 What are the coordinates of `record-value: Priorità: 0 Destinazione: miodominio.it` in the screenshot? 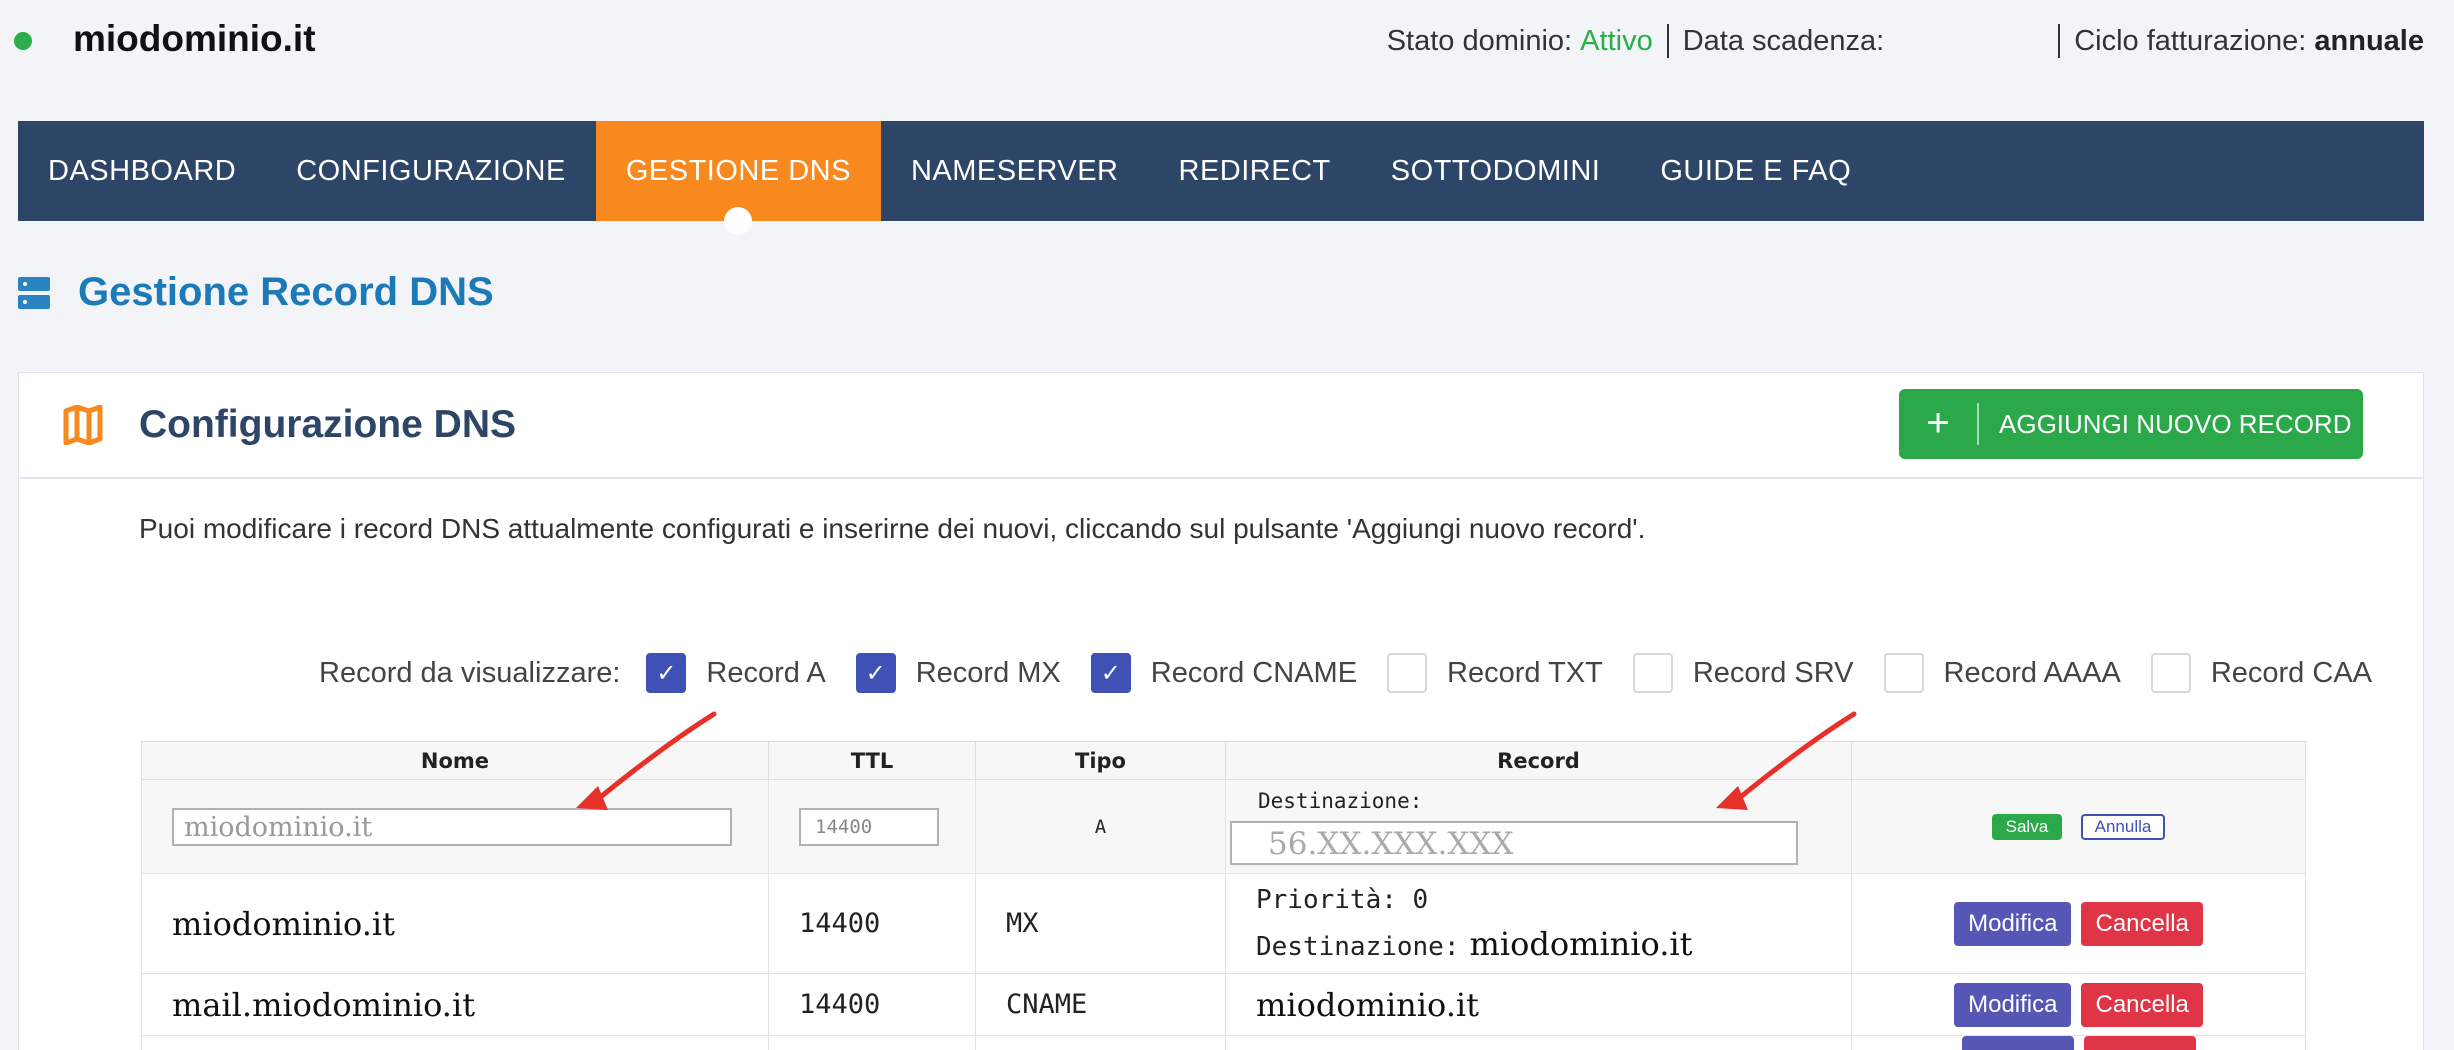 It's located at (1538, 923).